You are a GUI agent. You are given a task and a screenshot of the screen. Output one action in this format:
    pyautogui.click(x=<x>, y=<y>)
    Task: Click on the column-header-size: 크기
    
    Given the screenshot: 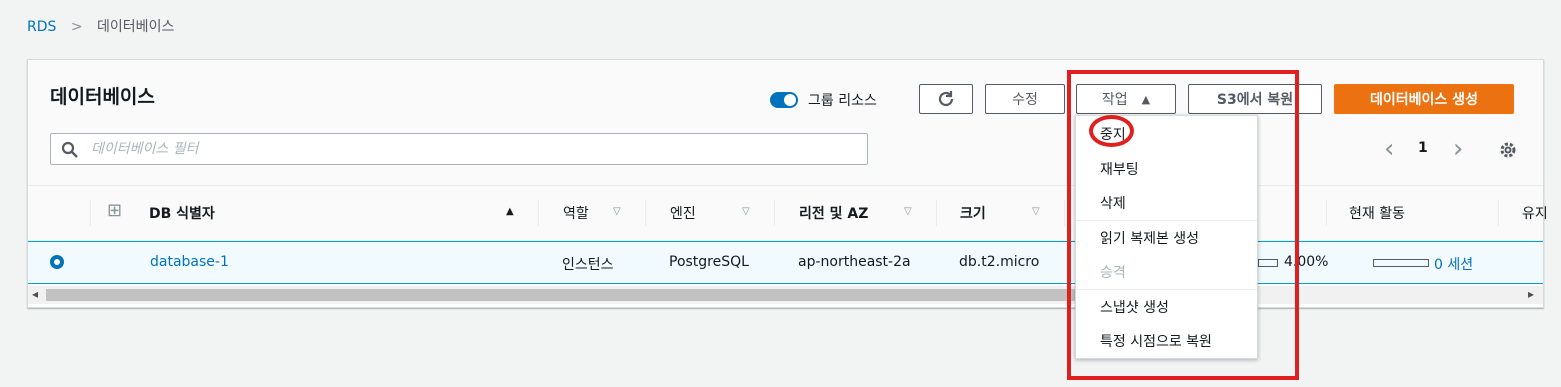 What is the action you would take?
    pyautogui.click(x=973, y=213)
    